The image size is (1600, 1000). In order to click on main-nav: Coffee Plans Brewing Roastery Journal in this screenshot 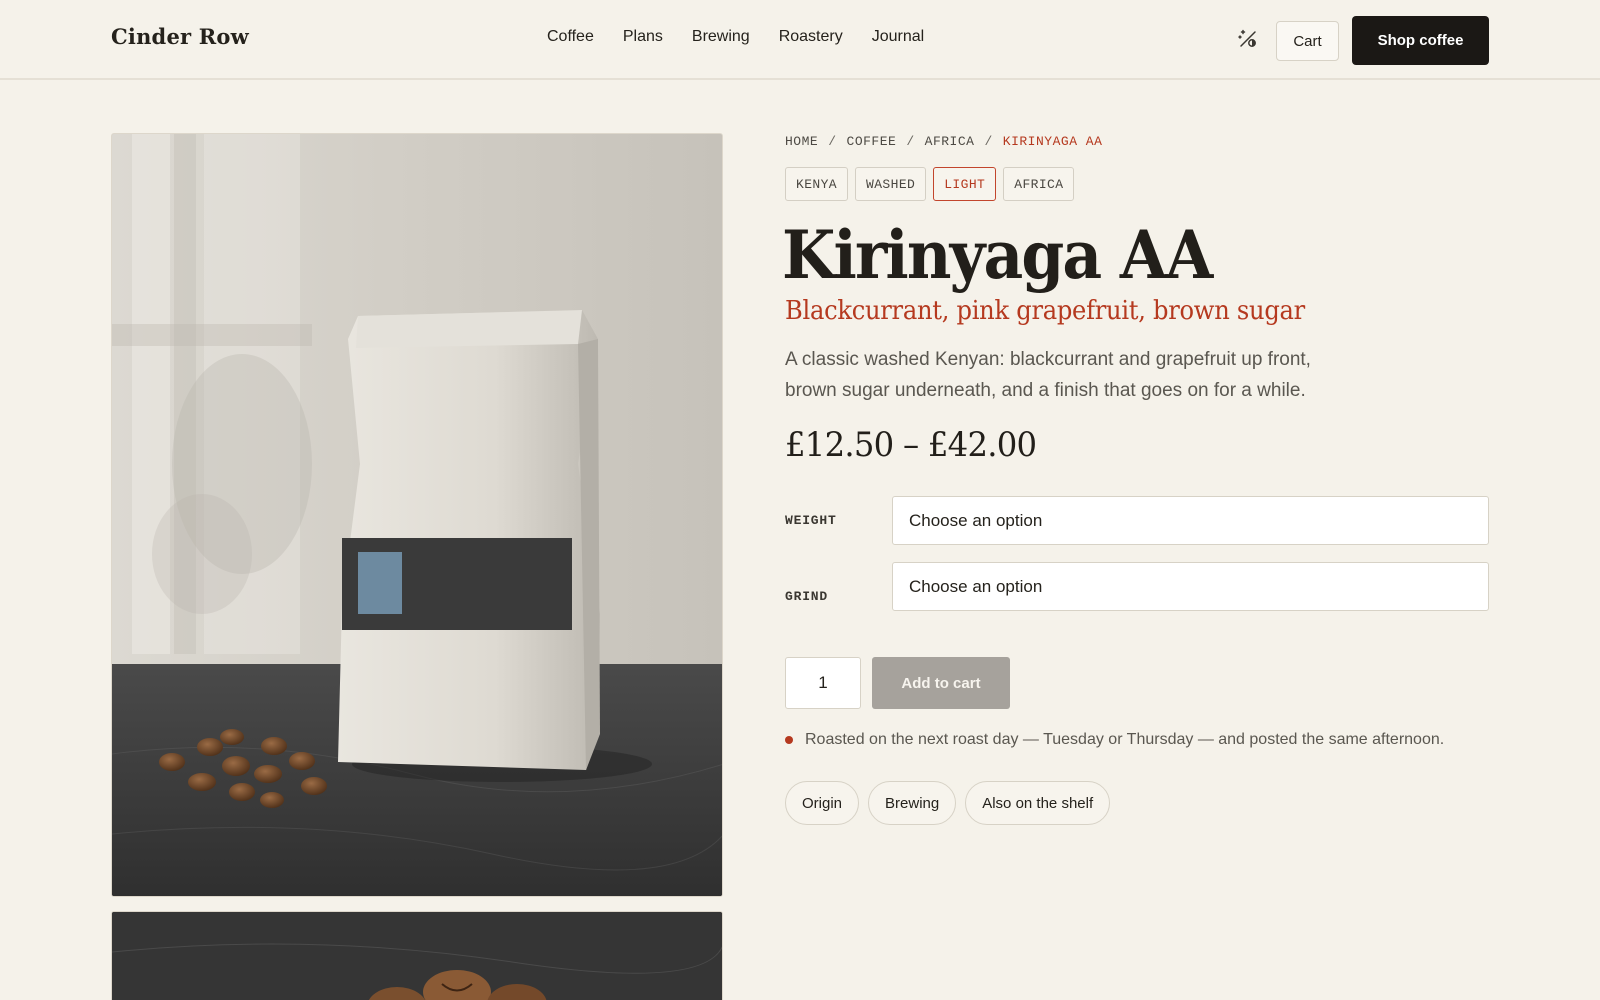, I will do `click(735, 37)`.